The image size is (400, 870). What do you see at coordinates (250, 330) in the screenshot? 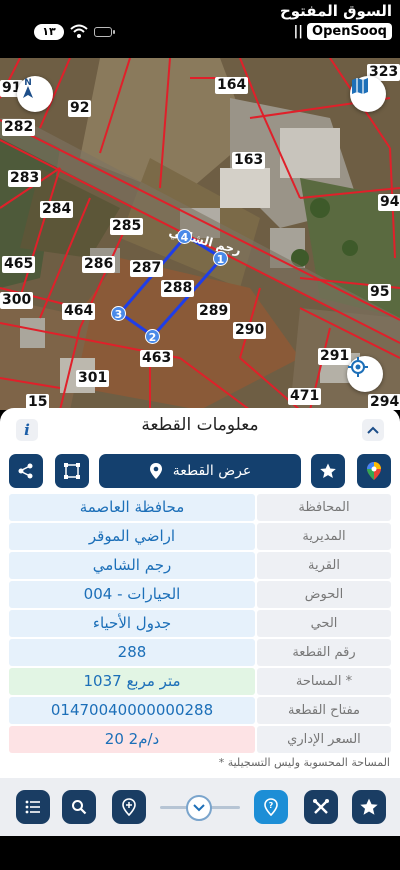
I see `parcel-label: 290` at bounding box center [250, 330].